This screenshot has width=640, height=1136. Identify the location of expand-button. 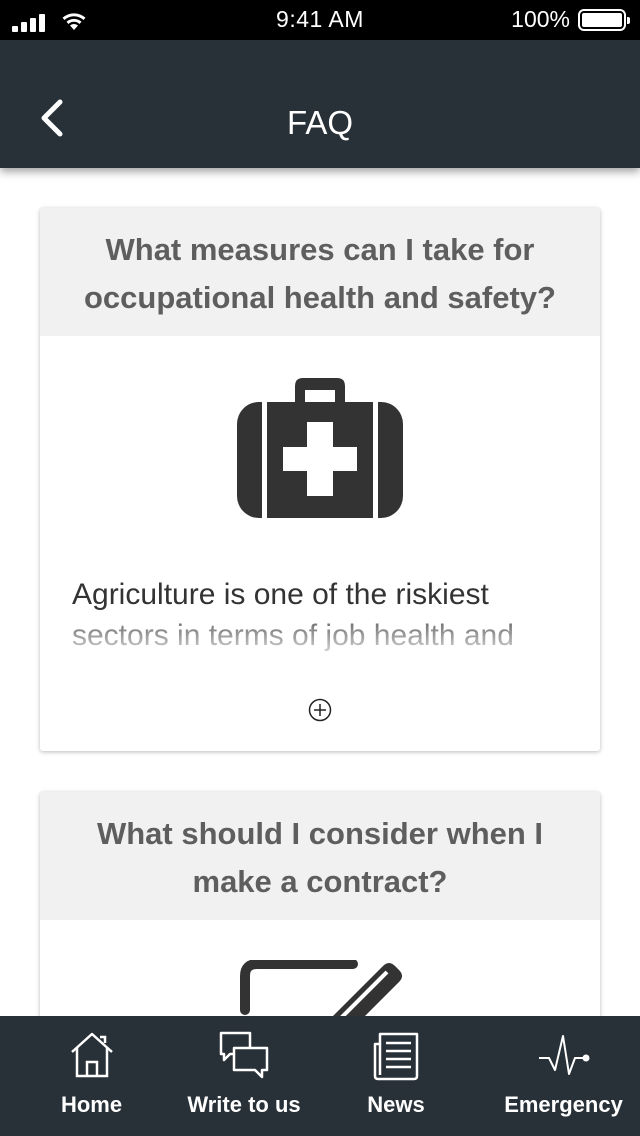
(320, 710).